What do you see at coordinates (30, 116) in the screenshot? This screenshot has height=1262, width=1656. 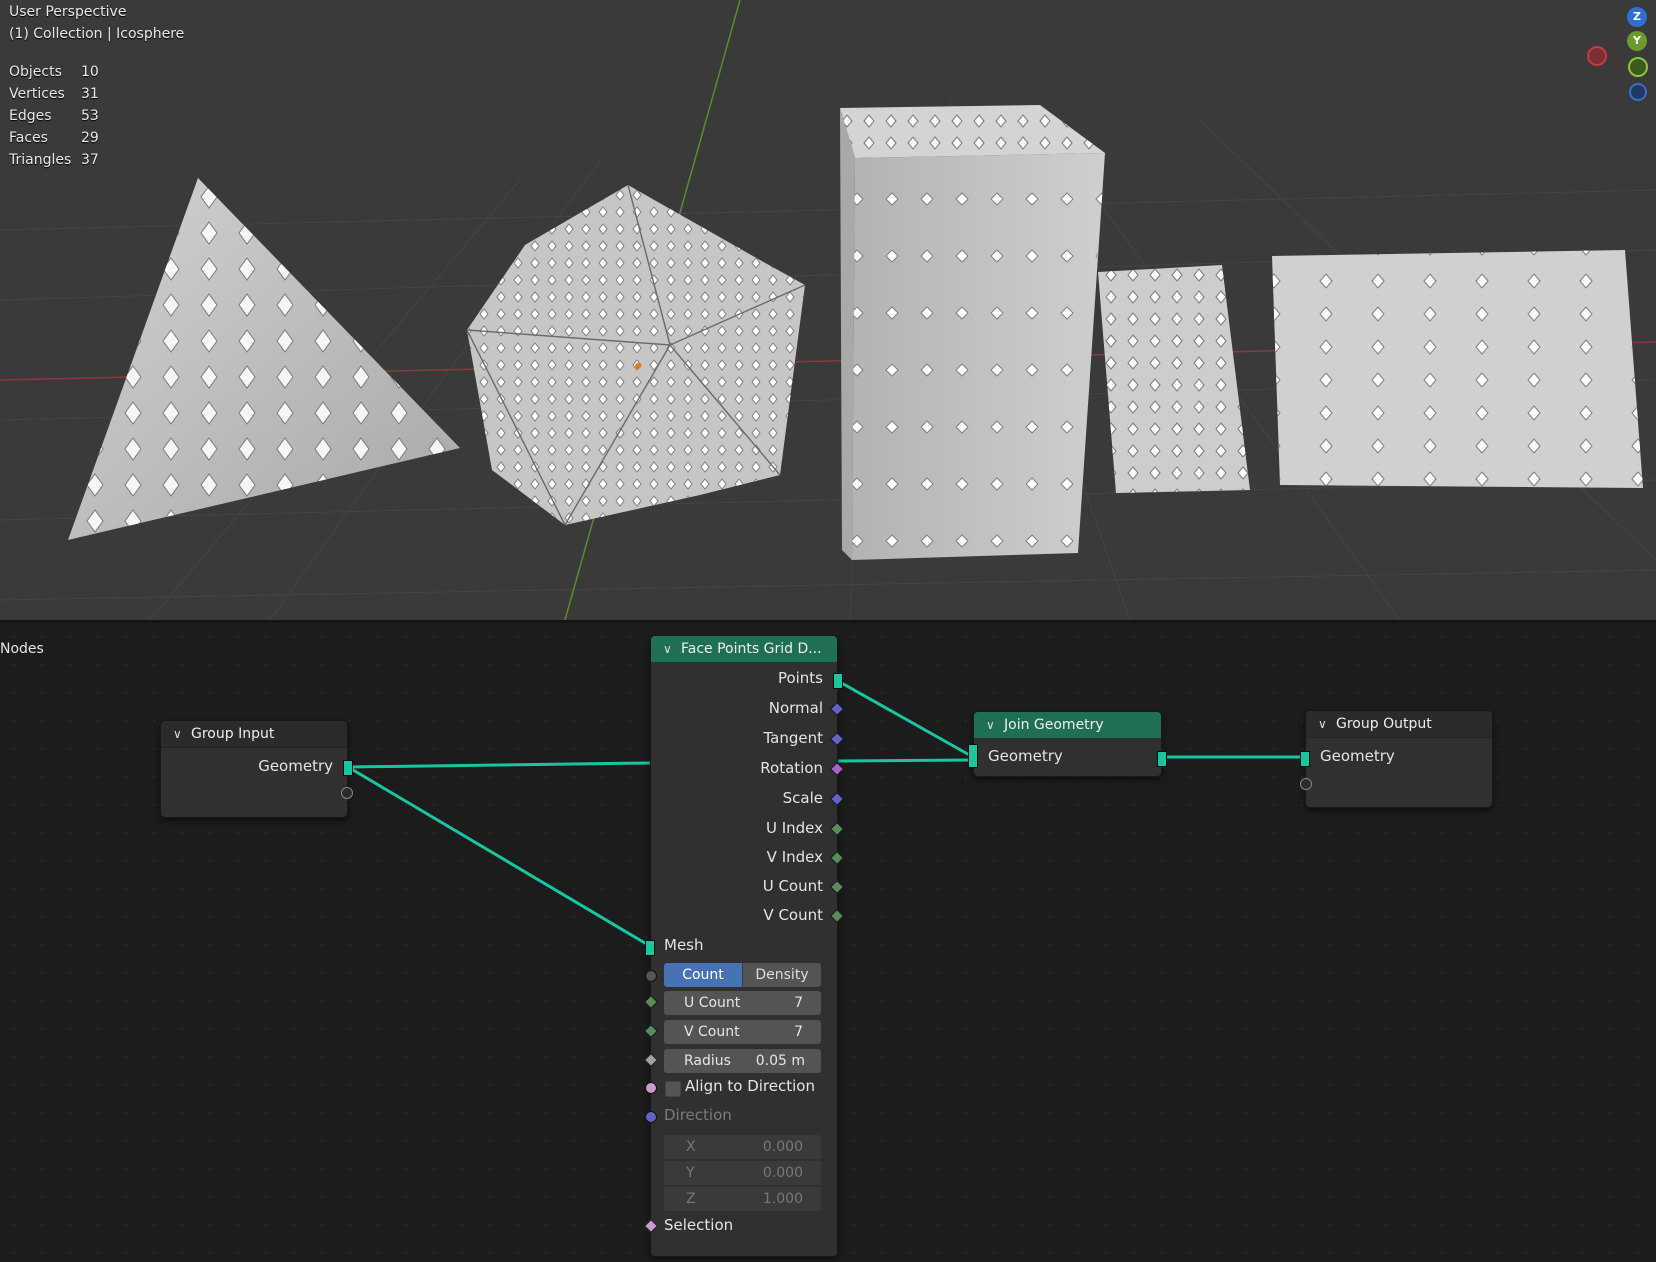 I see `stat-label: Edges` at bounding box center [30, 116].